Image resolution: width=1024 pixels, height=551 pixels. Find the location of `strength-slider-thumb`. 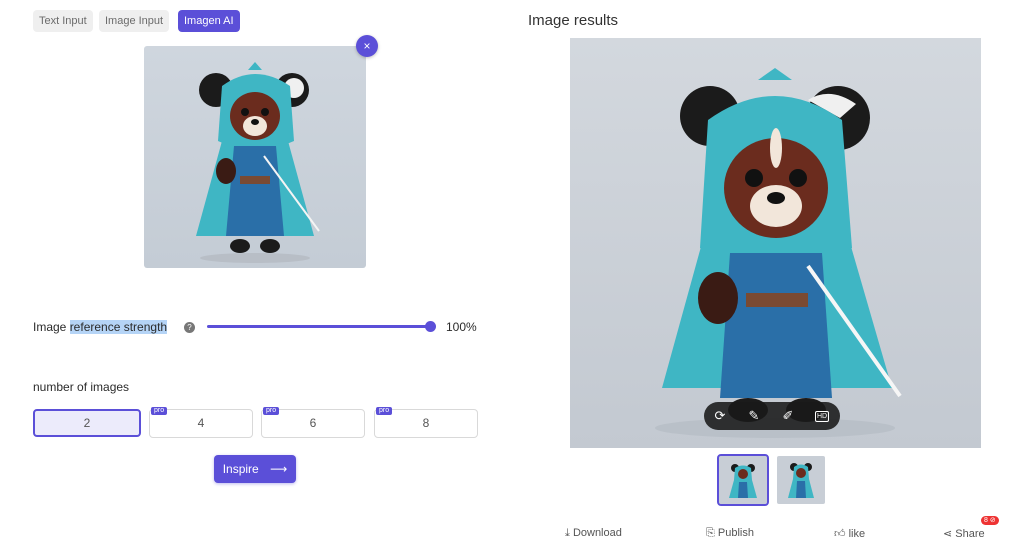

strength-slider-thumb is located at coordinates (430, 326).